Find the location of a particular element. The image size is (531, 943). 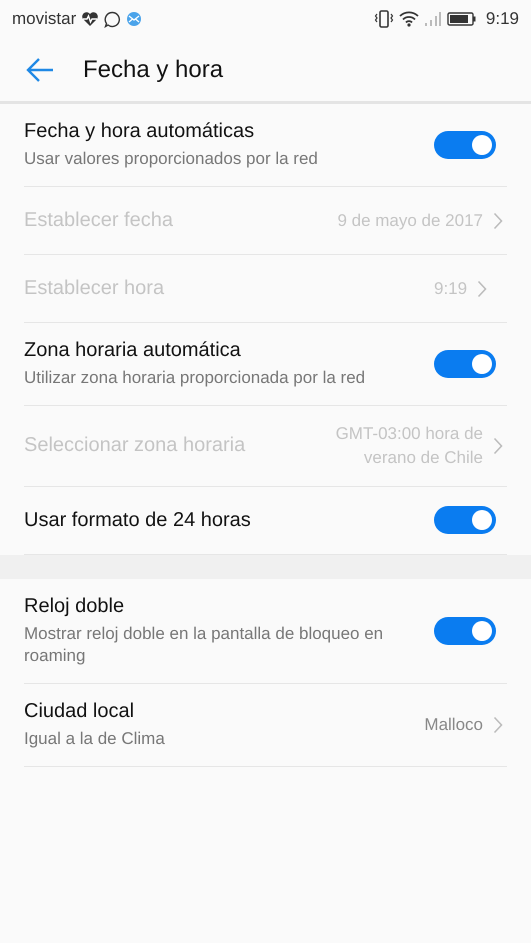

signal-icon is located at coordinates (433, 19).